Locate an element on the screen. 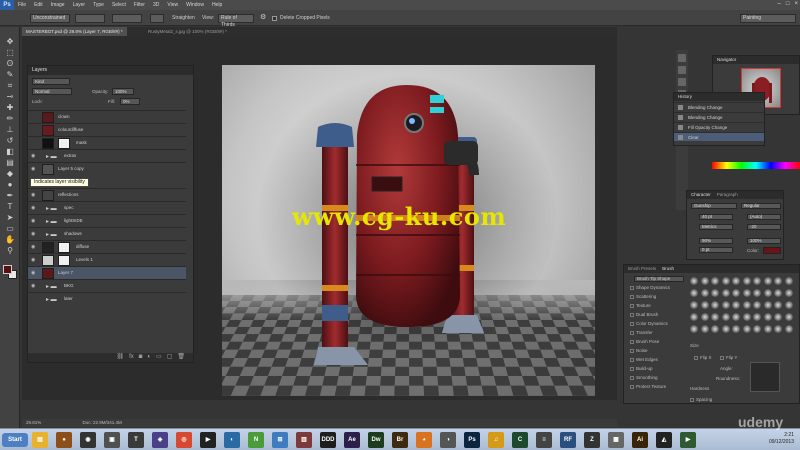 This screenshot has width=800, height=450. layer-row-layer-7: ◉ Layer 7 is located at coordinates (107, 272).